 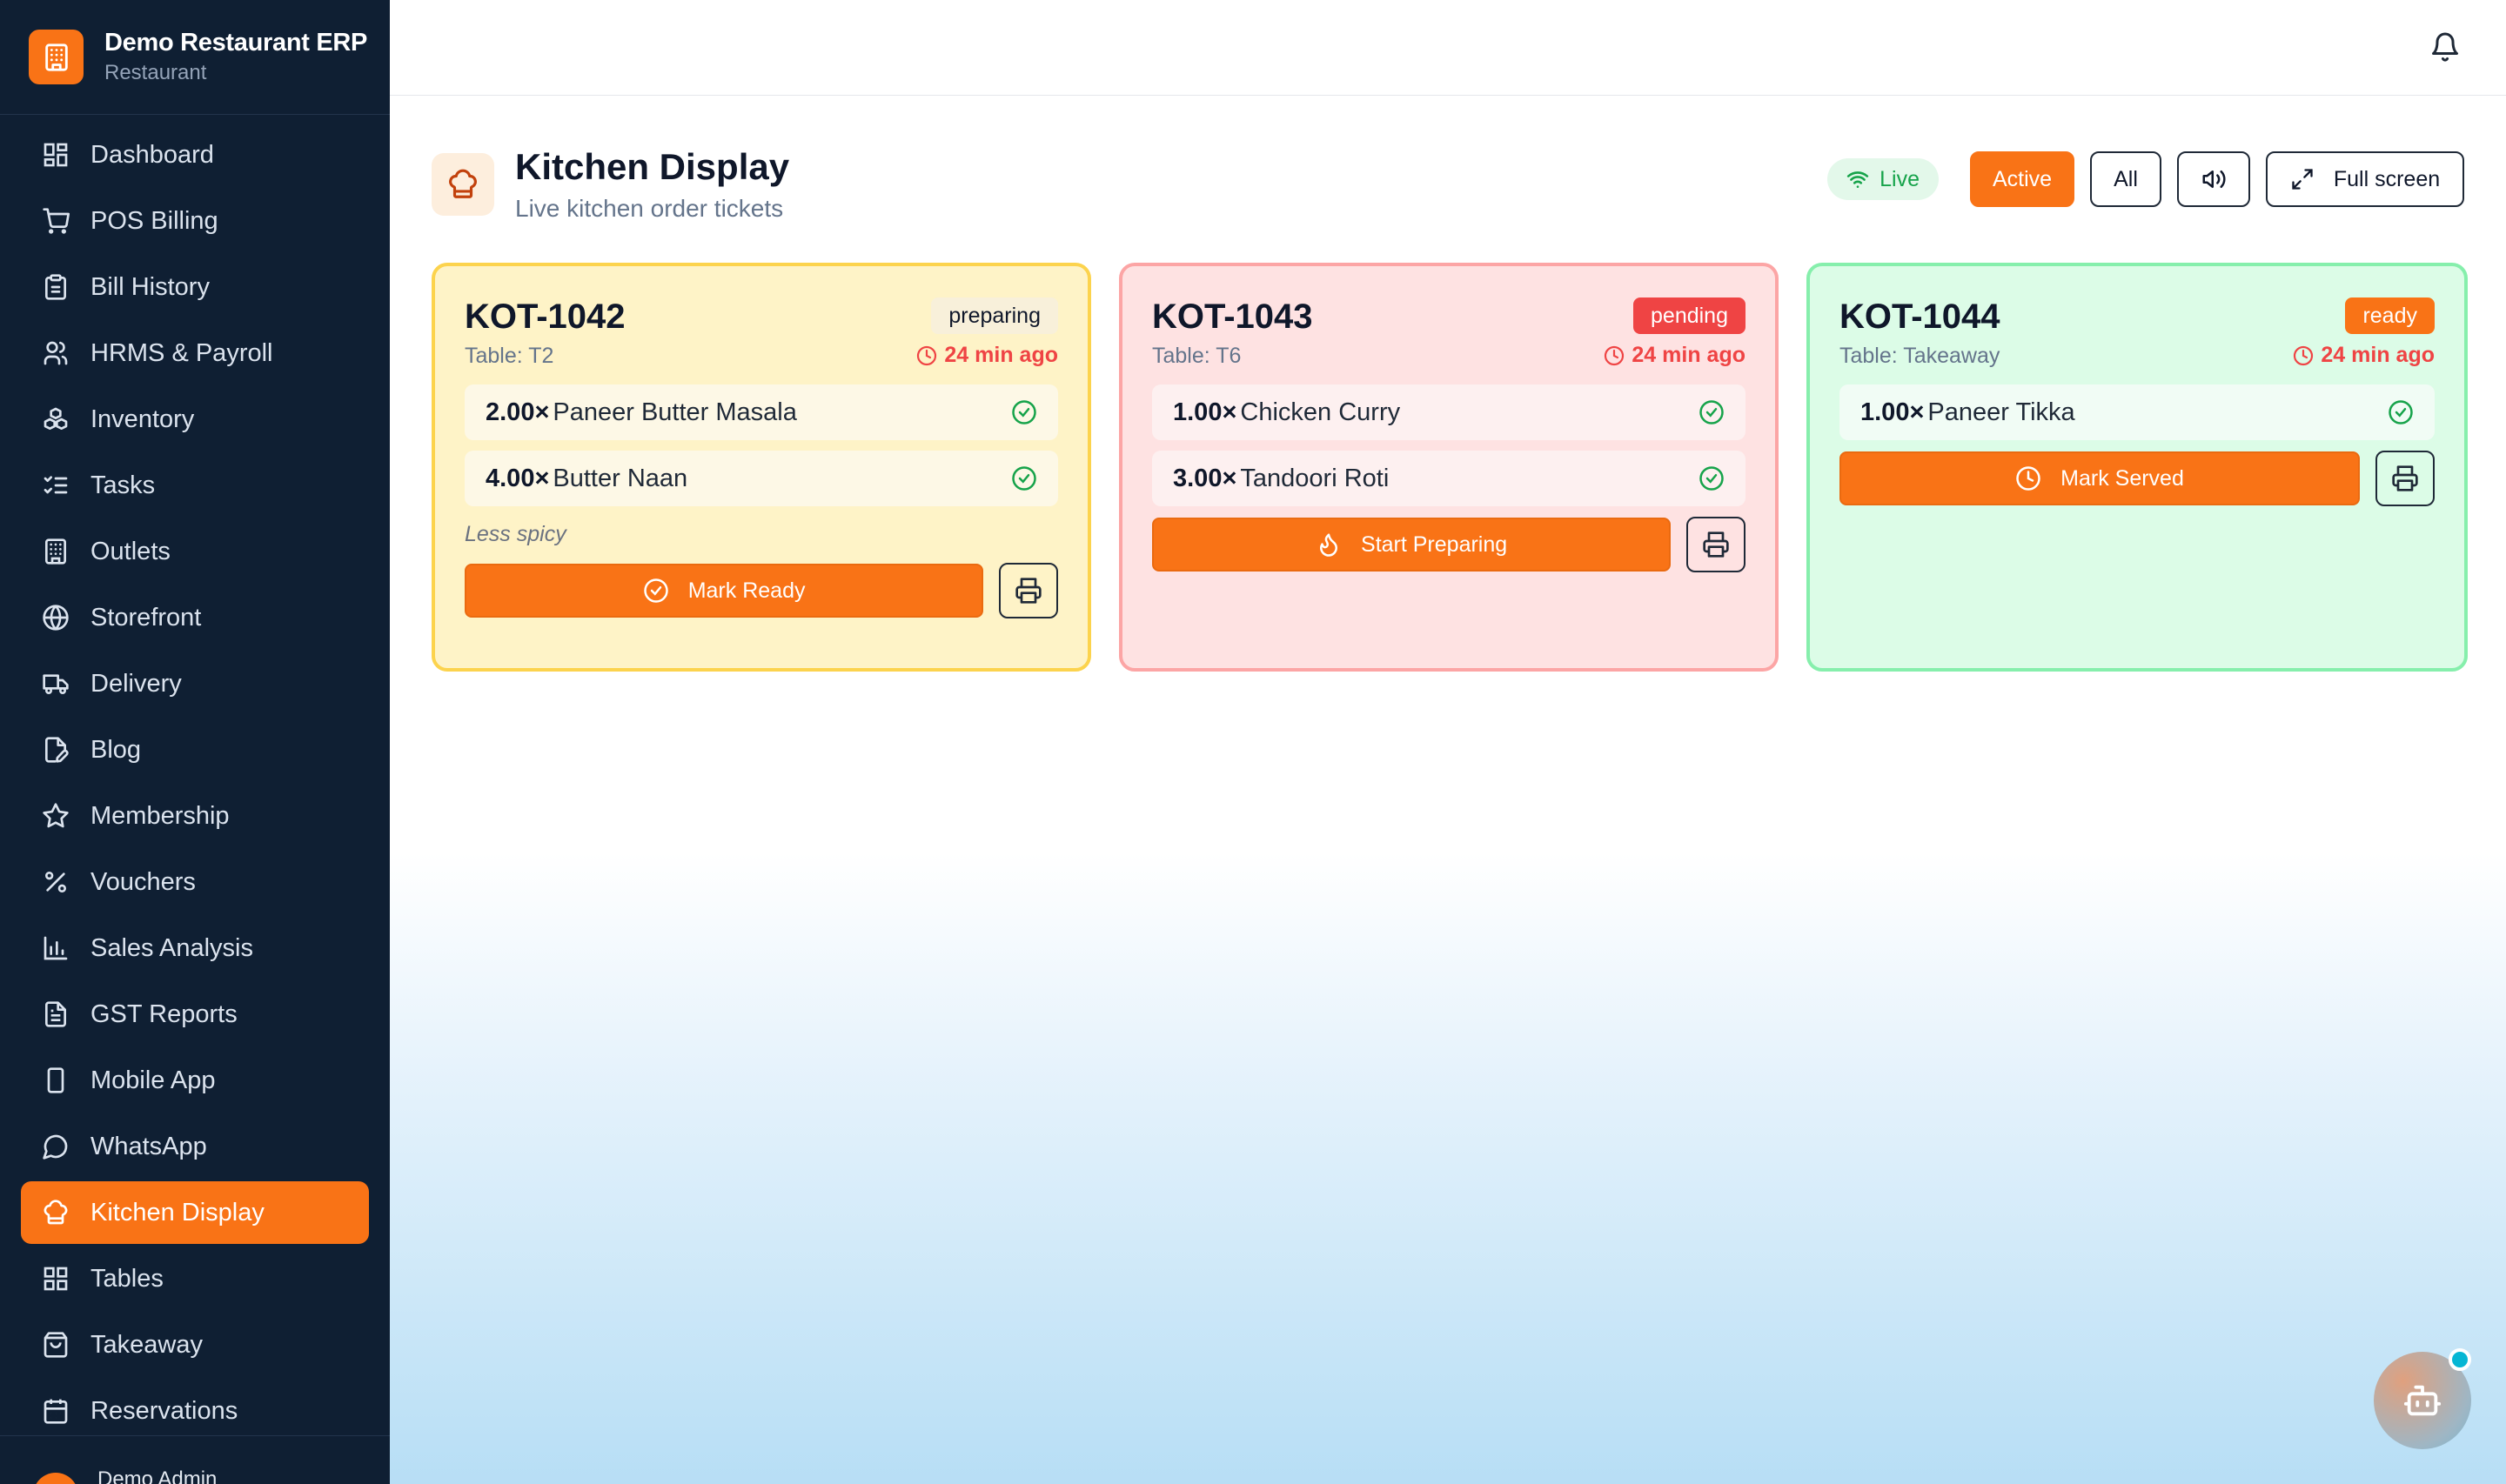 What do you see at coordinates (55, 882) in the screenshot?
I see `percent-icon` at bounding box center [55, 882].